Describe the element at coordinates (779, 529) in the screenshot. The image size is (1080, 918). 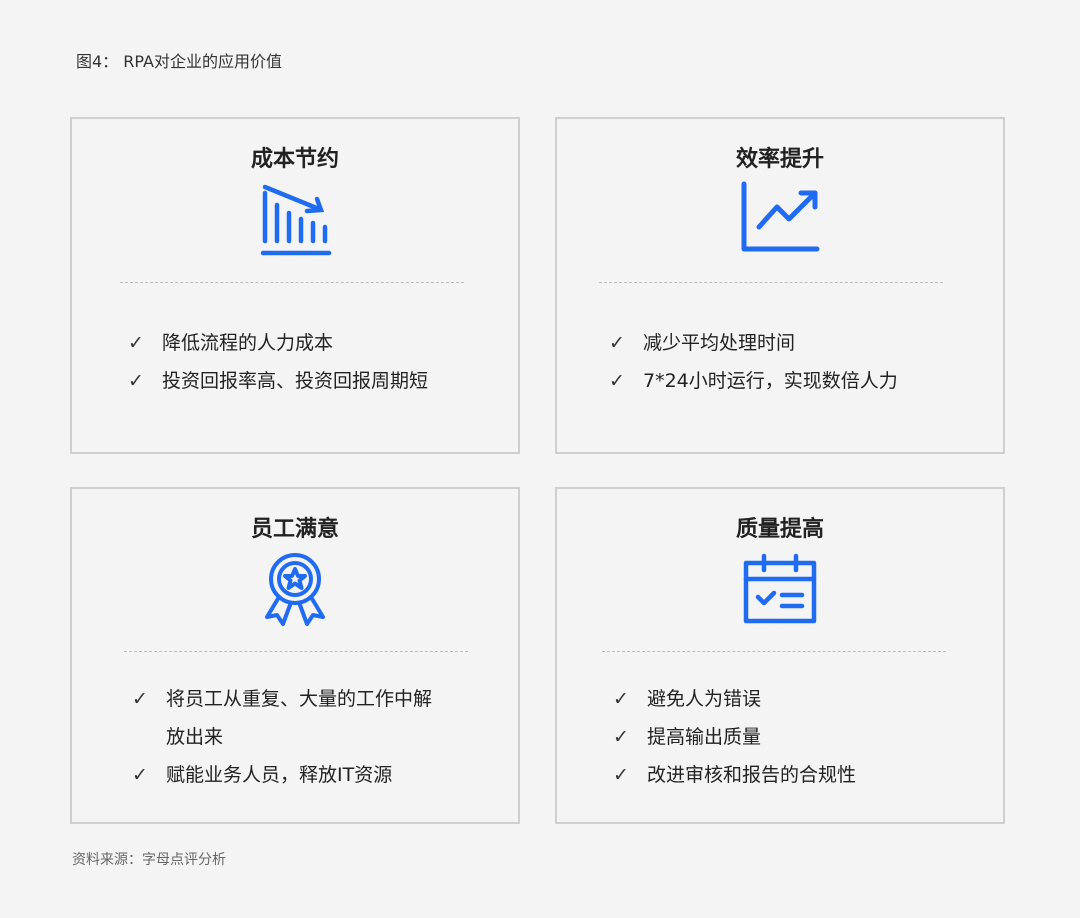
I see `card-title: 质量提高` at that location.